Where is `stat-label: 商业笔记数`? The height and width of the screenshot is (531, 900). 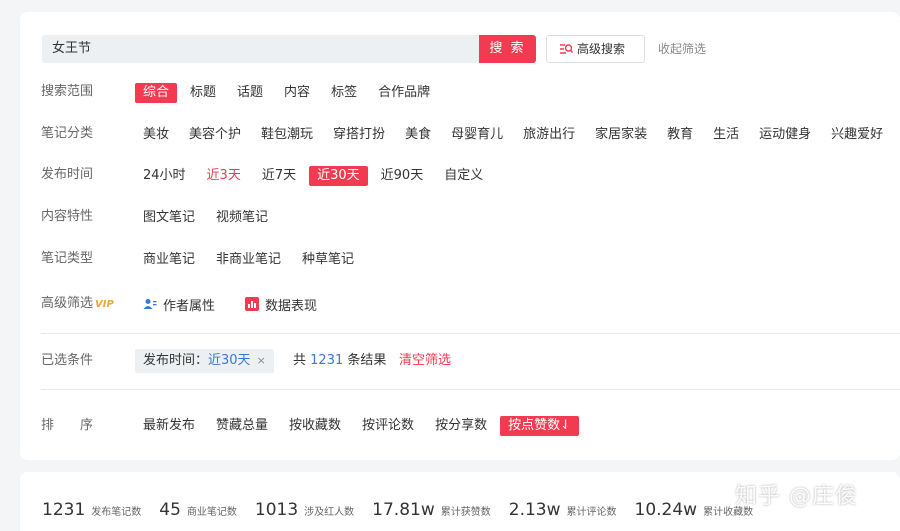
stat-label: 商业笔记数 is located at coordinates (211, 512).